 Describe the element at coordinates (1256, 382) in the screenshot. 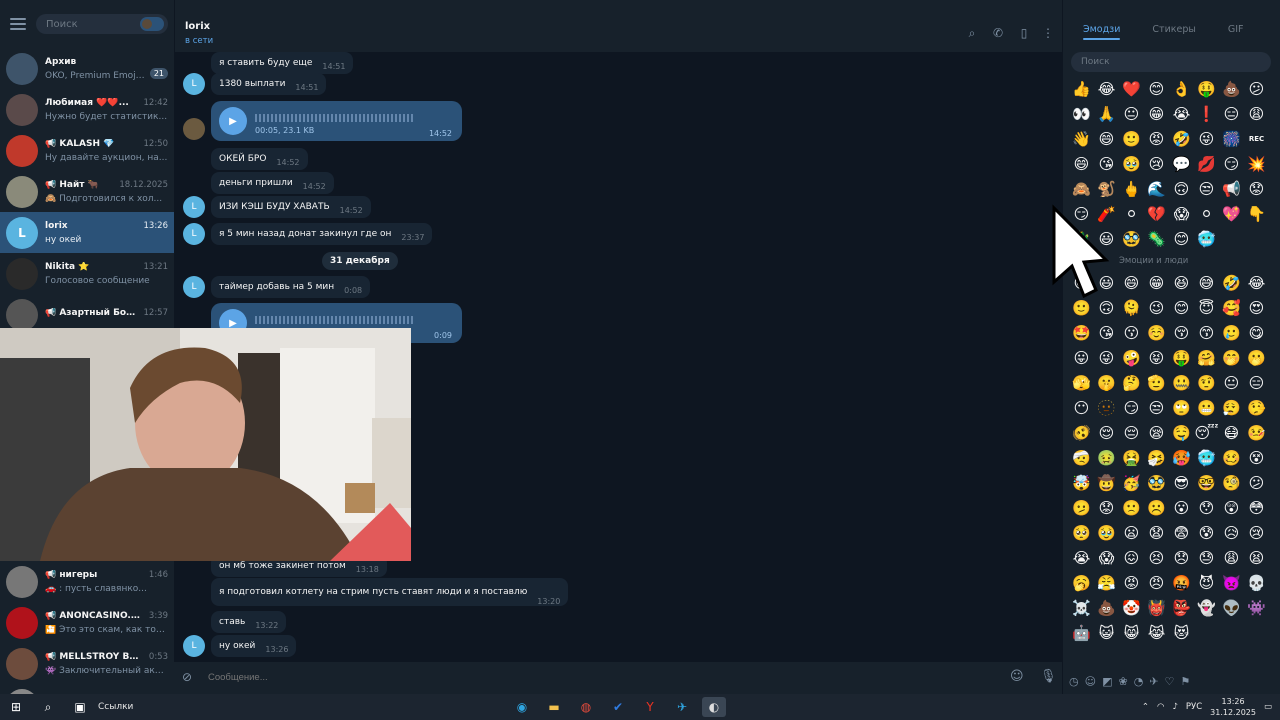

I see `emoji-cell: 😑` at that location.